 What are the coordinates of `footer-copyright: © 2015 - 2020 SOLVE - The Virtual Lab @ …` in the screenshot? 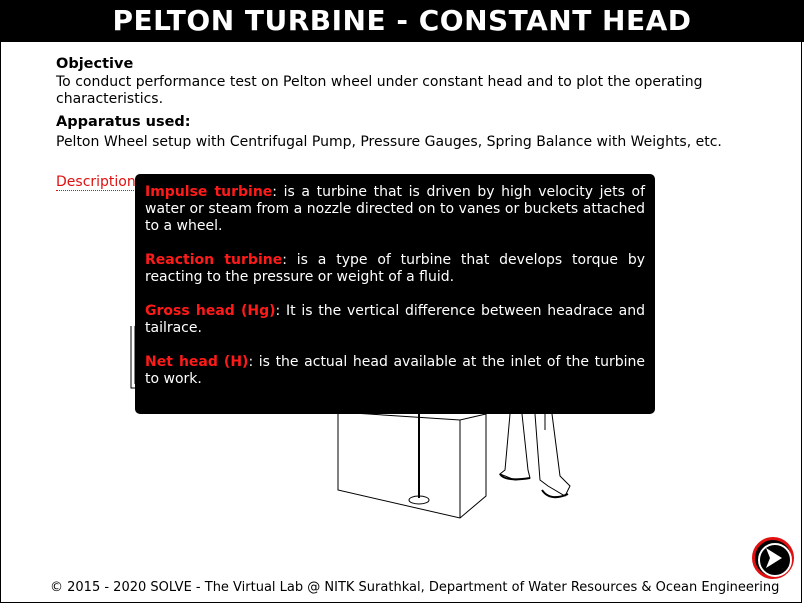 It's located at (415, 587).